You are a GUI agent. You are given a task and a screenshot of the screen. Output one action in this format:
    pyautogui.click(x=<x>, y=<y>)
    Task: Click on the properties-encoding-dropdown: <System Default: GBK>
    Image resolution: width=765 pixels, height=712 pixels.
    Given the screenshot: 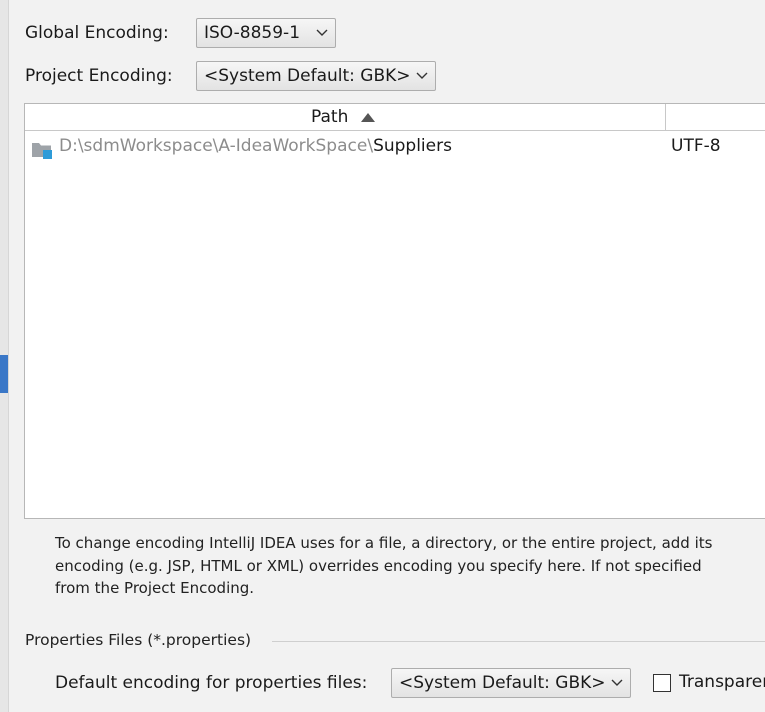 What is the action you would take?
    pyautogui.click(x=511, y=683)
    